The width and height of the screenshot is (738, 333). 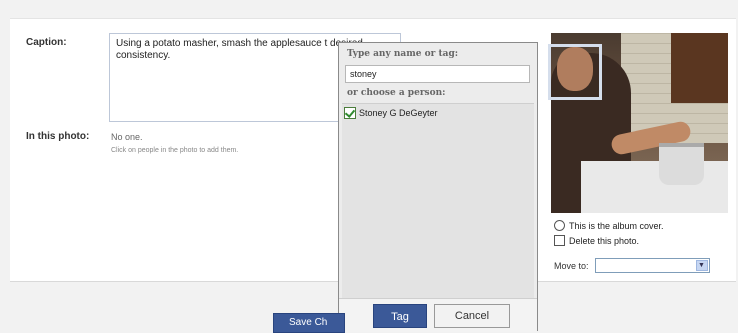 I want to click on delete-photo-option: Delete this photo., so click(x=609, y=240).